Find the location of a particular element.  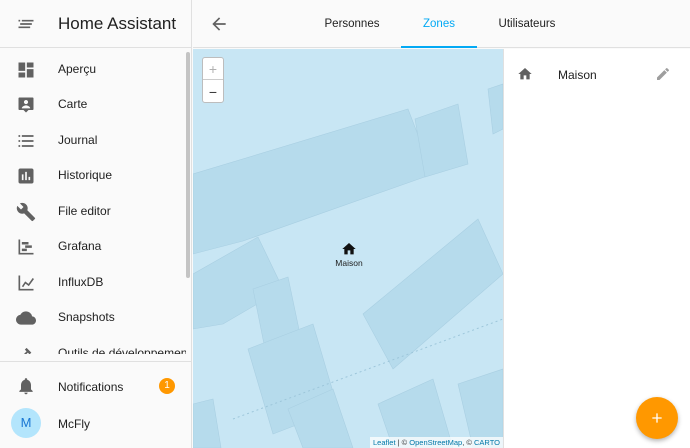

zone-list-item: Maison is located at coordinates (597, 75).